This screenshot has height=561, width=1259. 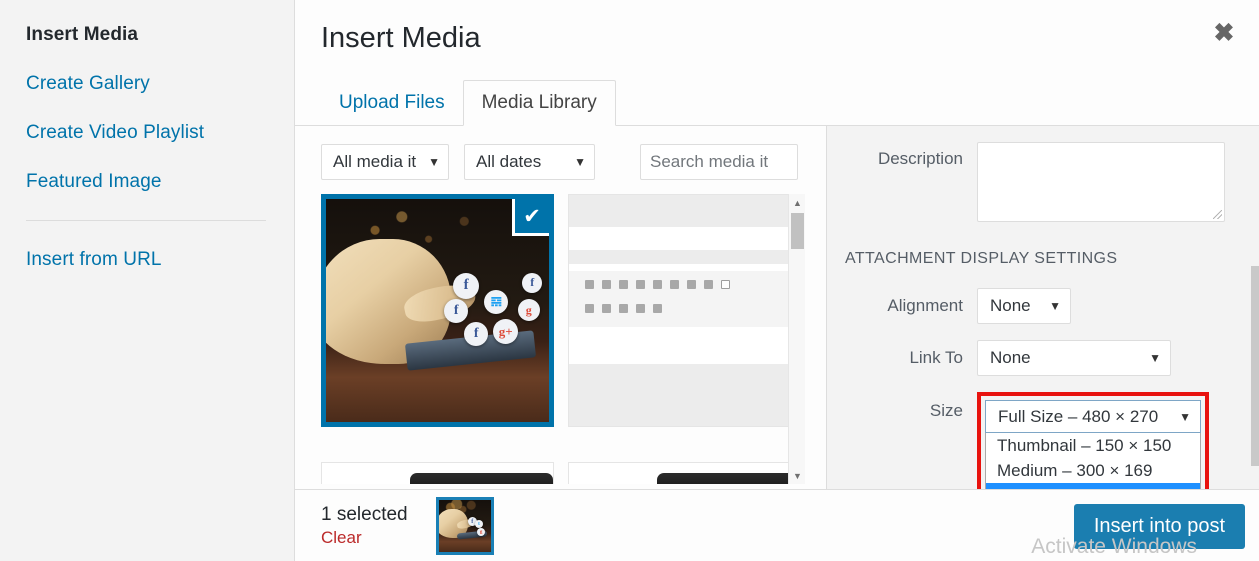 What do you see at coordinates (392, 103) in the screenshot?
I see `tab-upload-files: Upload Files` at bounding box center [392, 103].